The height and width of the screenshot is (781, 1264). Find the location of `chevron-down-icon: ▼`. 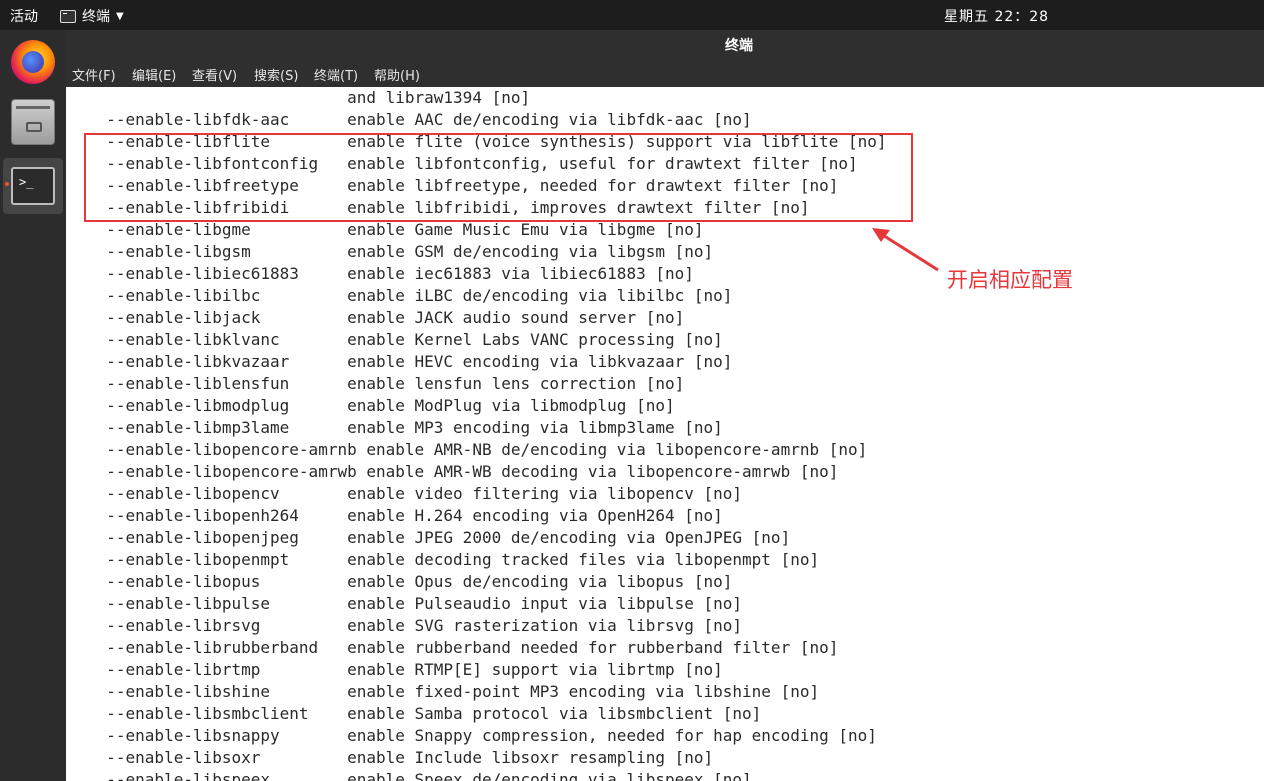

chevron-down-icon: ▼ is located at coordinates (120, 16).